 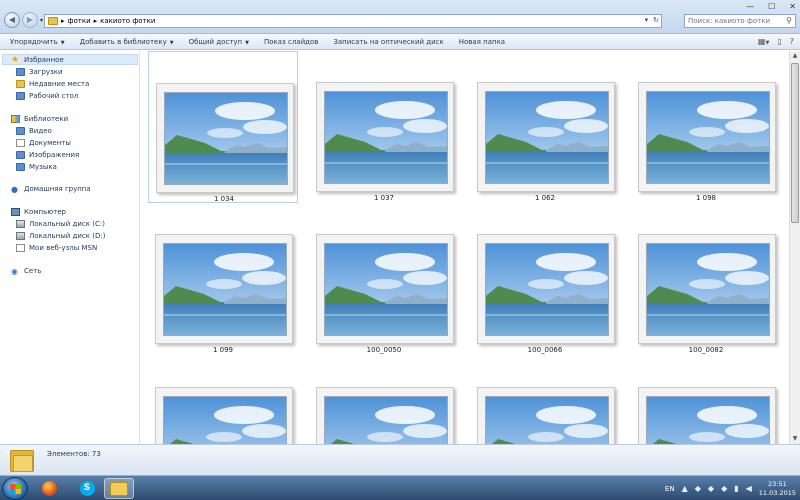 What do you see at coordinates (706, 350) in the screenshot?
I see `file-name: 100_0082` at bounding box center [706, 350].